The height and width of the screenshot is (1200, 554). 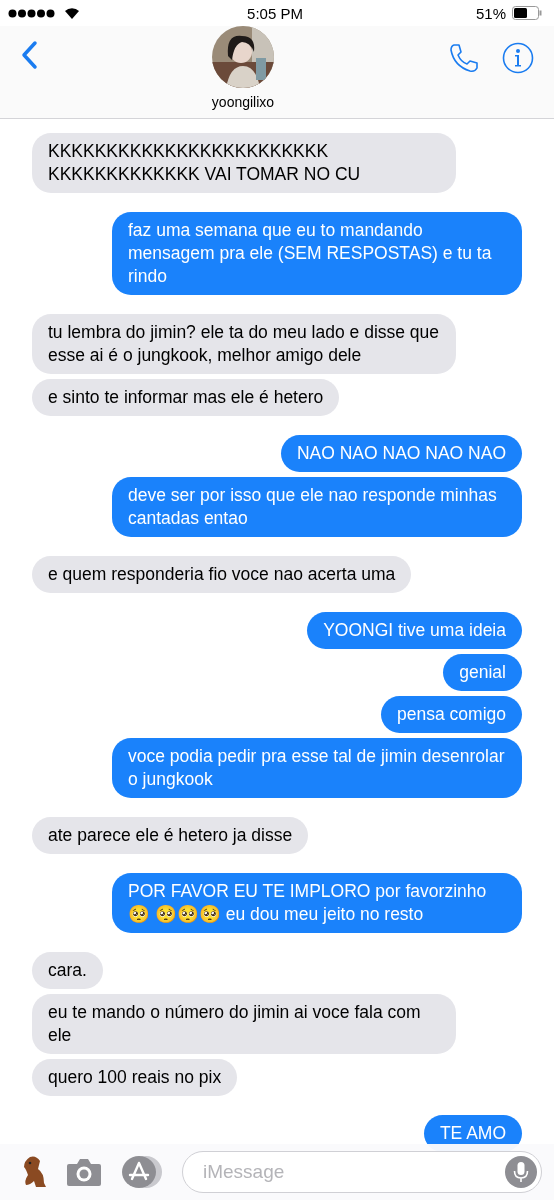 I want to click on message-bubble: deve ser por isso que ele nao responde minhas cantadas entao, so click(x=317, y=507).